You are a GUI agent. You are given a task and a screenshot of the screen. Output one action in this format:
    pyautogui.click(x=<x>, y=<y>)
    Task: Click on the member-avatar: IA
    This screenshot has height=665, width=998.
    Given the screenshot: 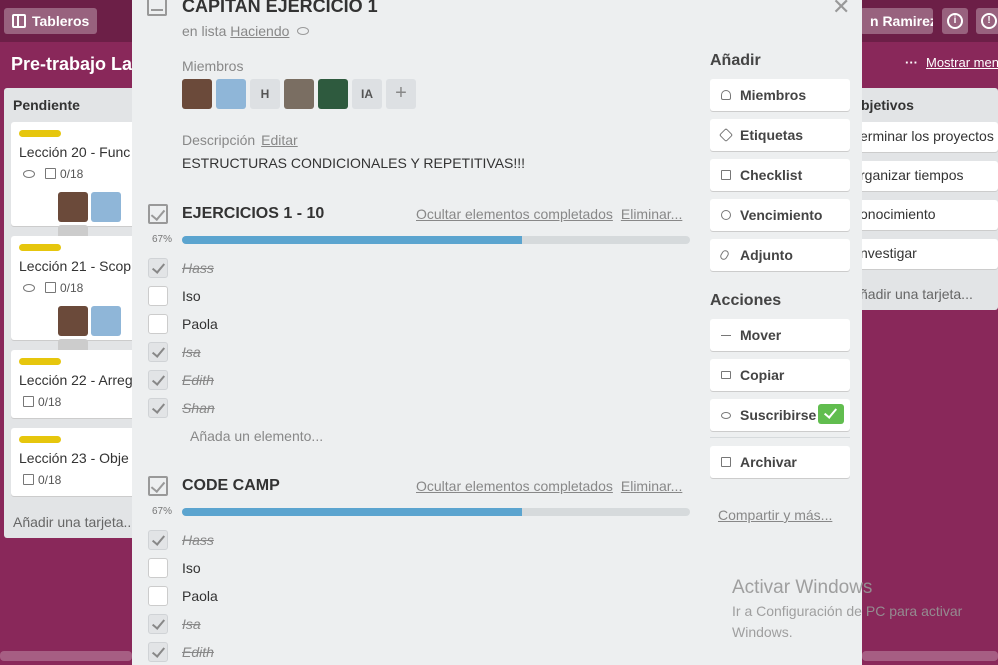 What is the action you would take?
    pyautogui.click(x=367, y=94)
    